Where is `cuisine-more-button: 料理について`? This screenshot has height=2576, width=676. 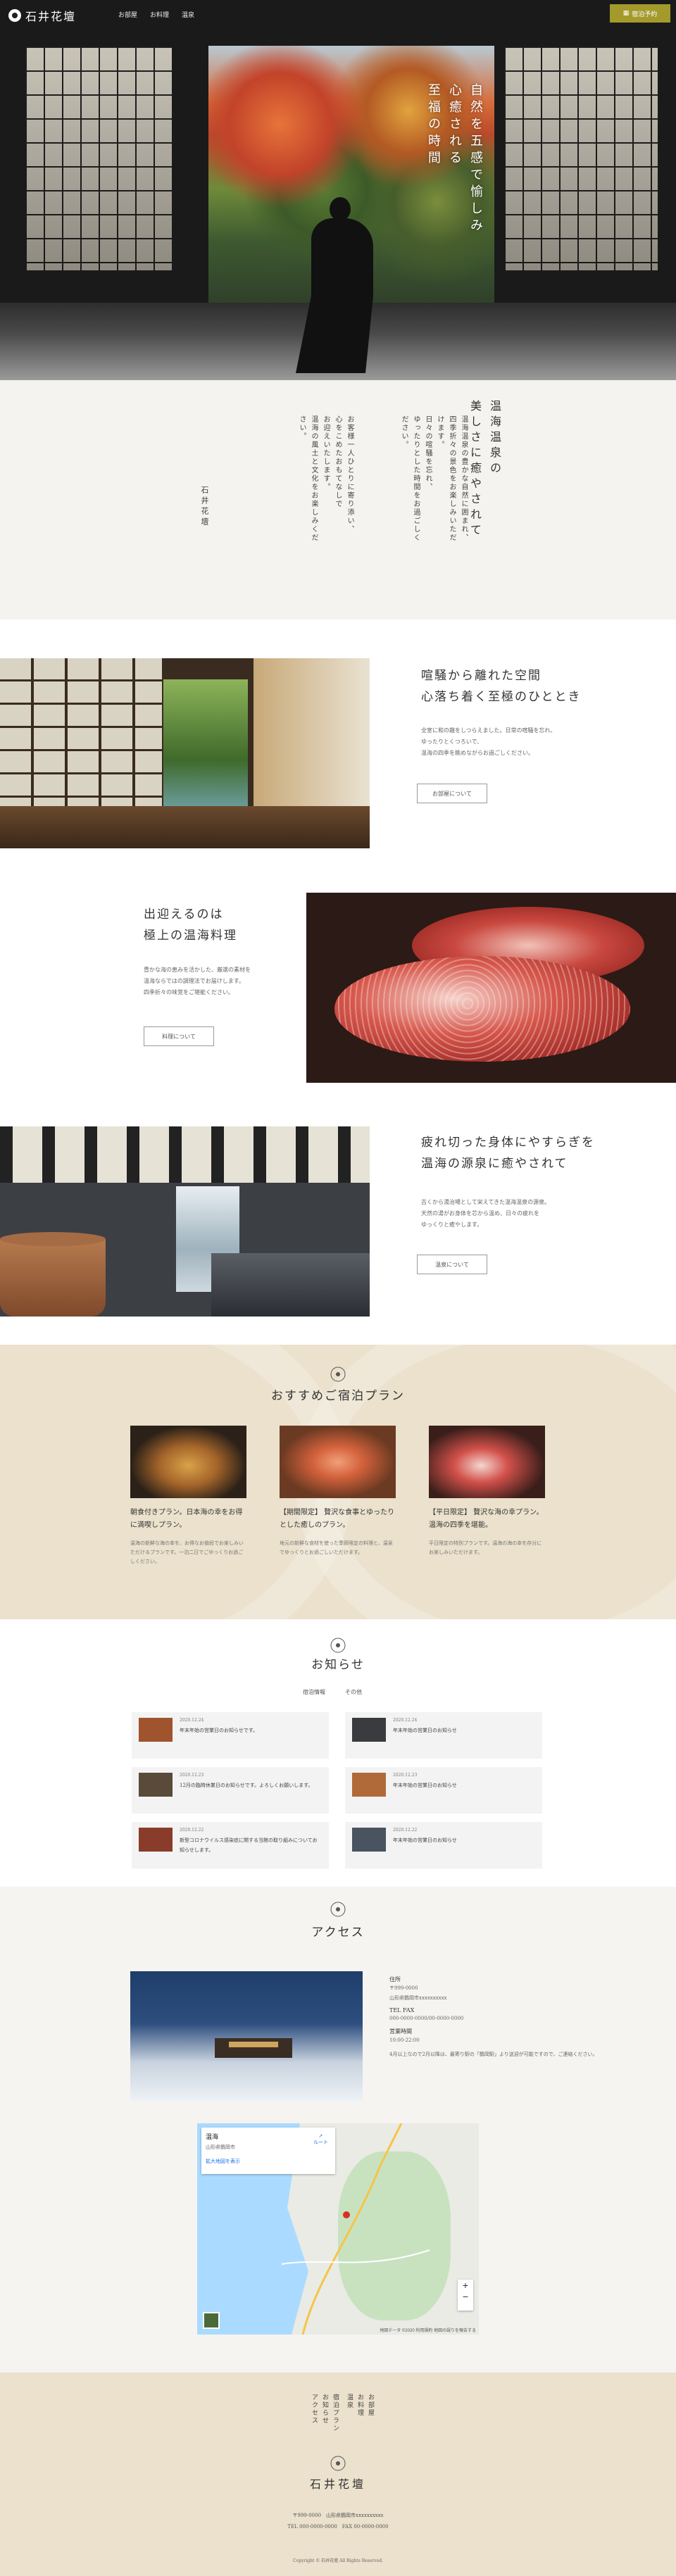 cuisine-more-button: 料理について is located at coordinates (179, 1036).